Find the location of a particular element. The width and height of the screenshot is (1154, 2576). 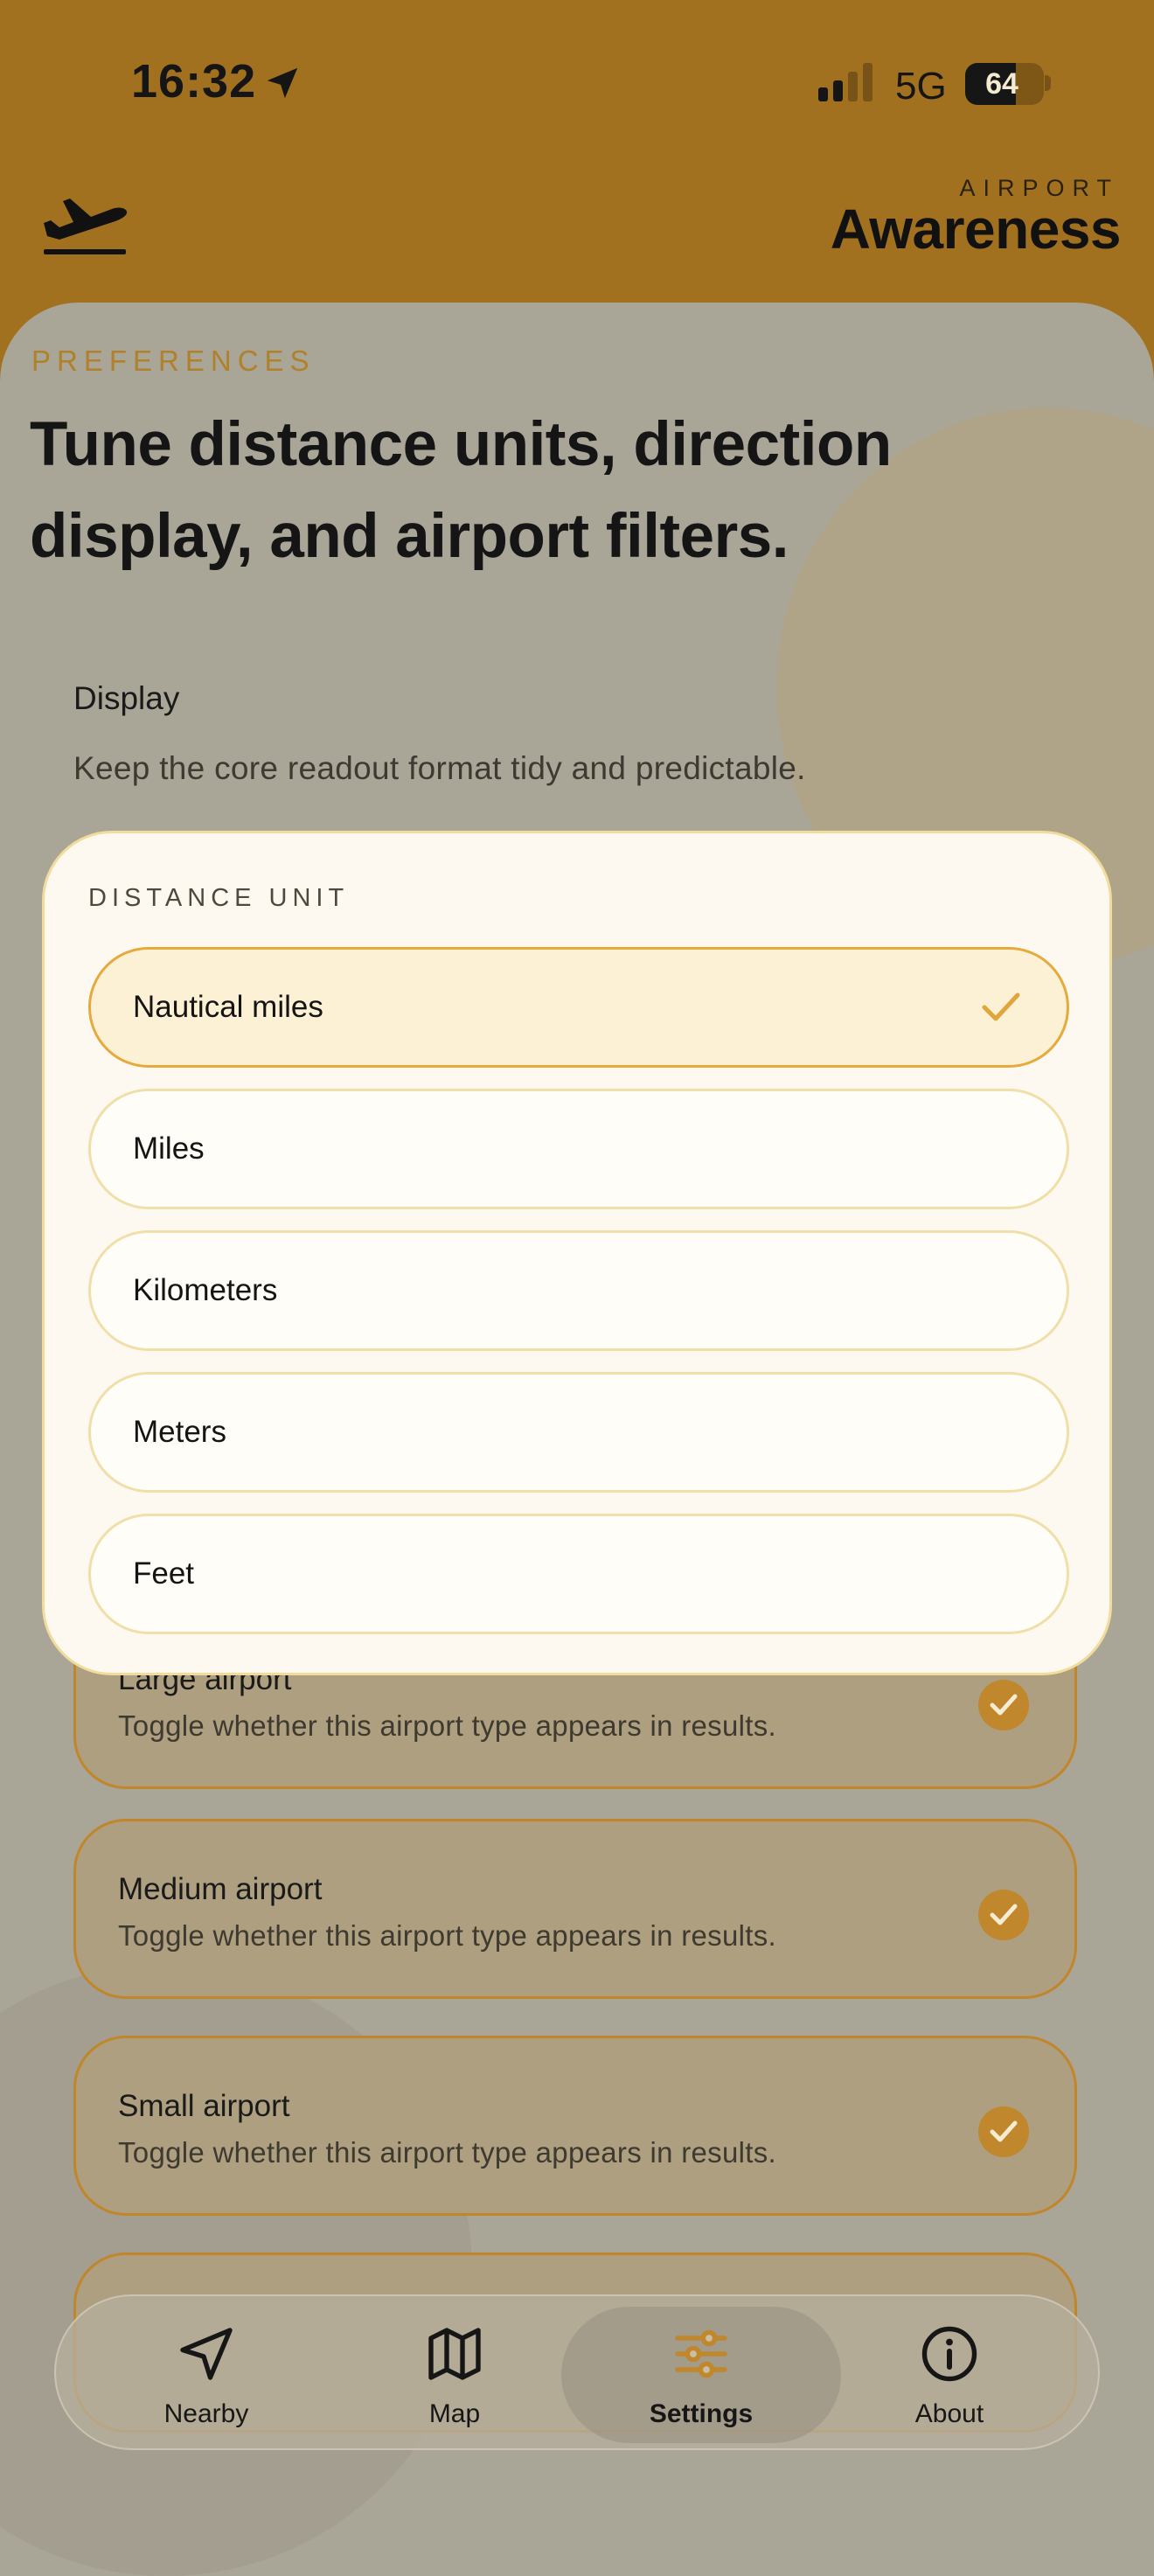

filter-title: Medium airport is located at coordinates (220, 1889).